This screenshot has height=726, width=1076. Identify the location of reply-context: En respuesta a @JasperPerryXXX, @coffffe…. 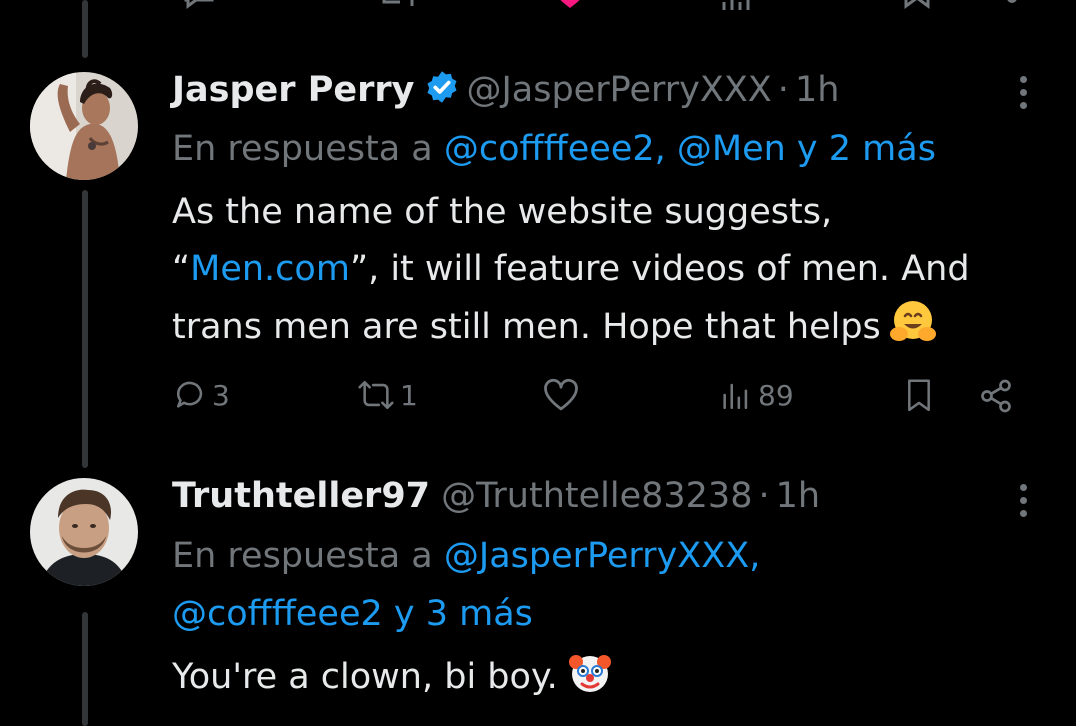
(466, 585).